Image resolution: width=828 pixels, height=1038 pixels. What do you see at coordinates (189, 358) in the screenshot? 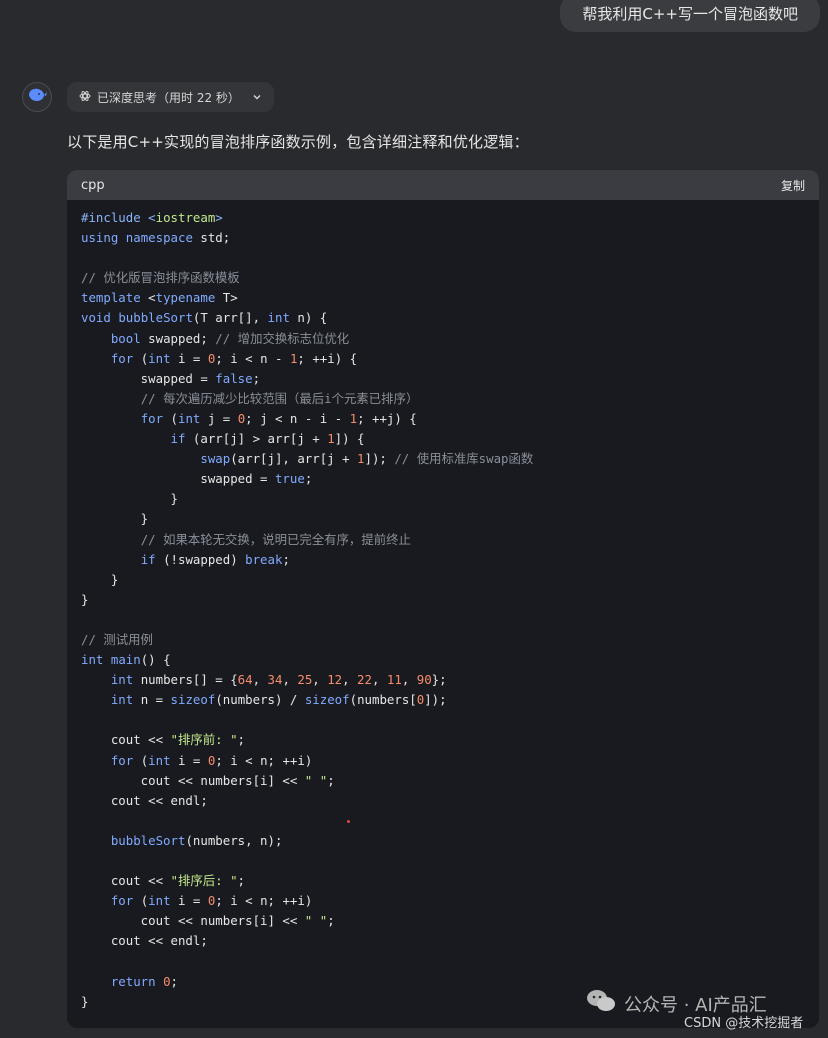
I see `code-token: i =` at bounding box center [189, 358].